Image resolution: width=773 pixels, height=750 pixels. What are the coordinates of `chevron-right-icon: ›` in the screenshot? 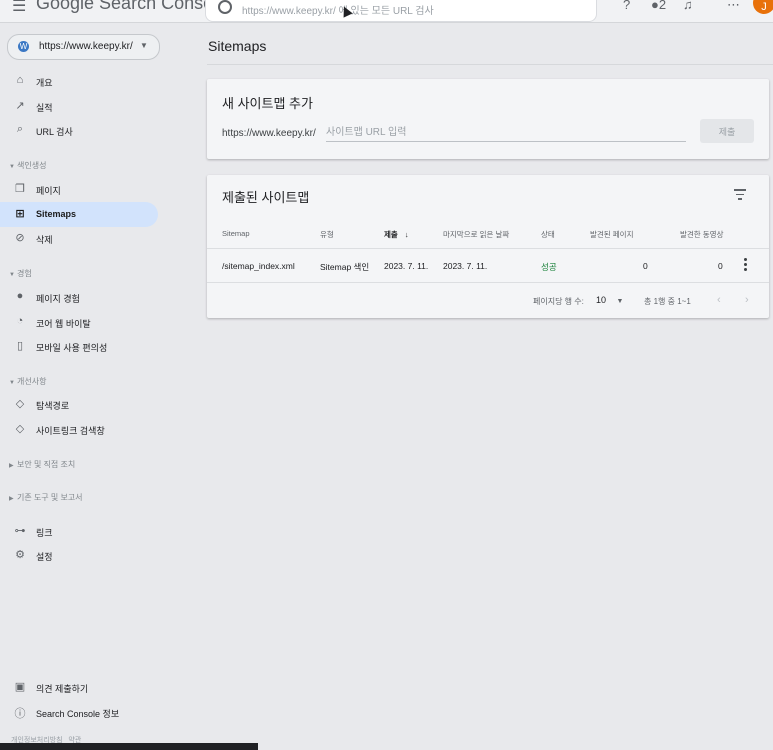 It's located at (747, 300).